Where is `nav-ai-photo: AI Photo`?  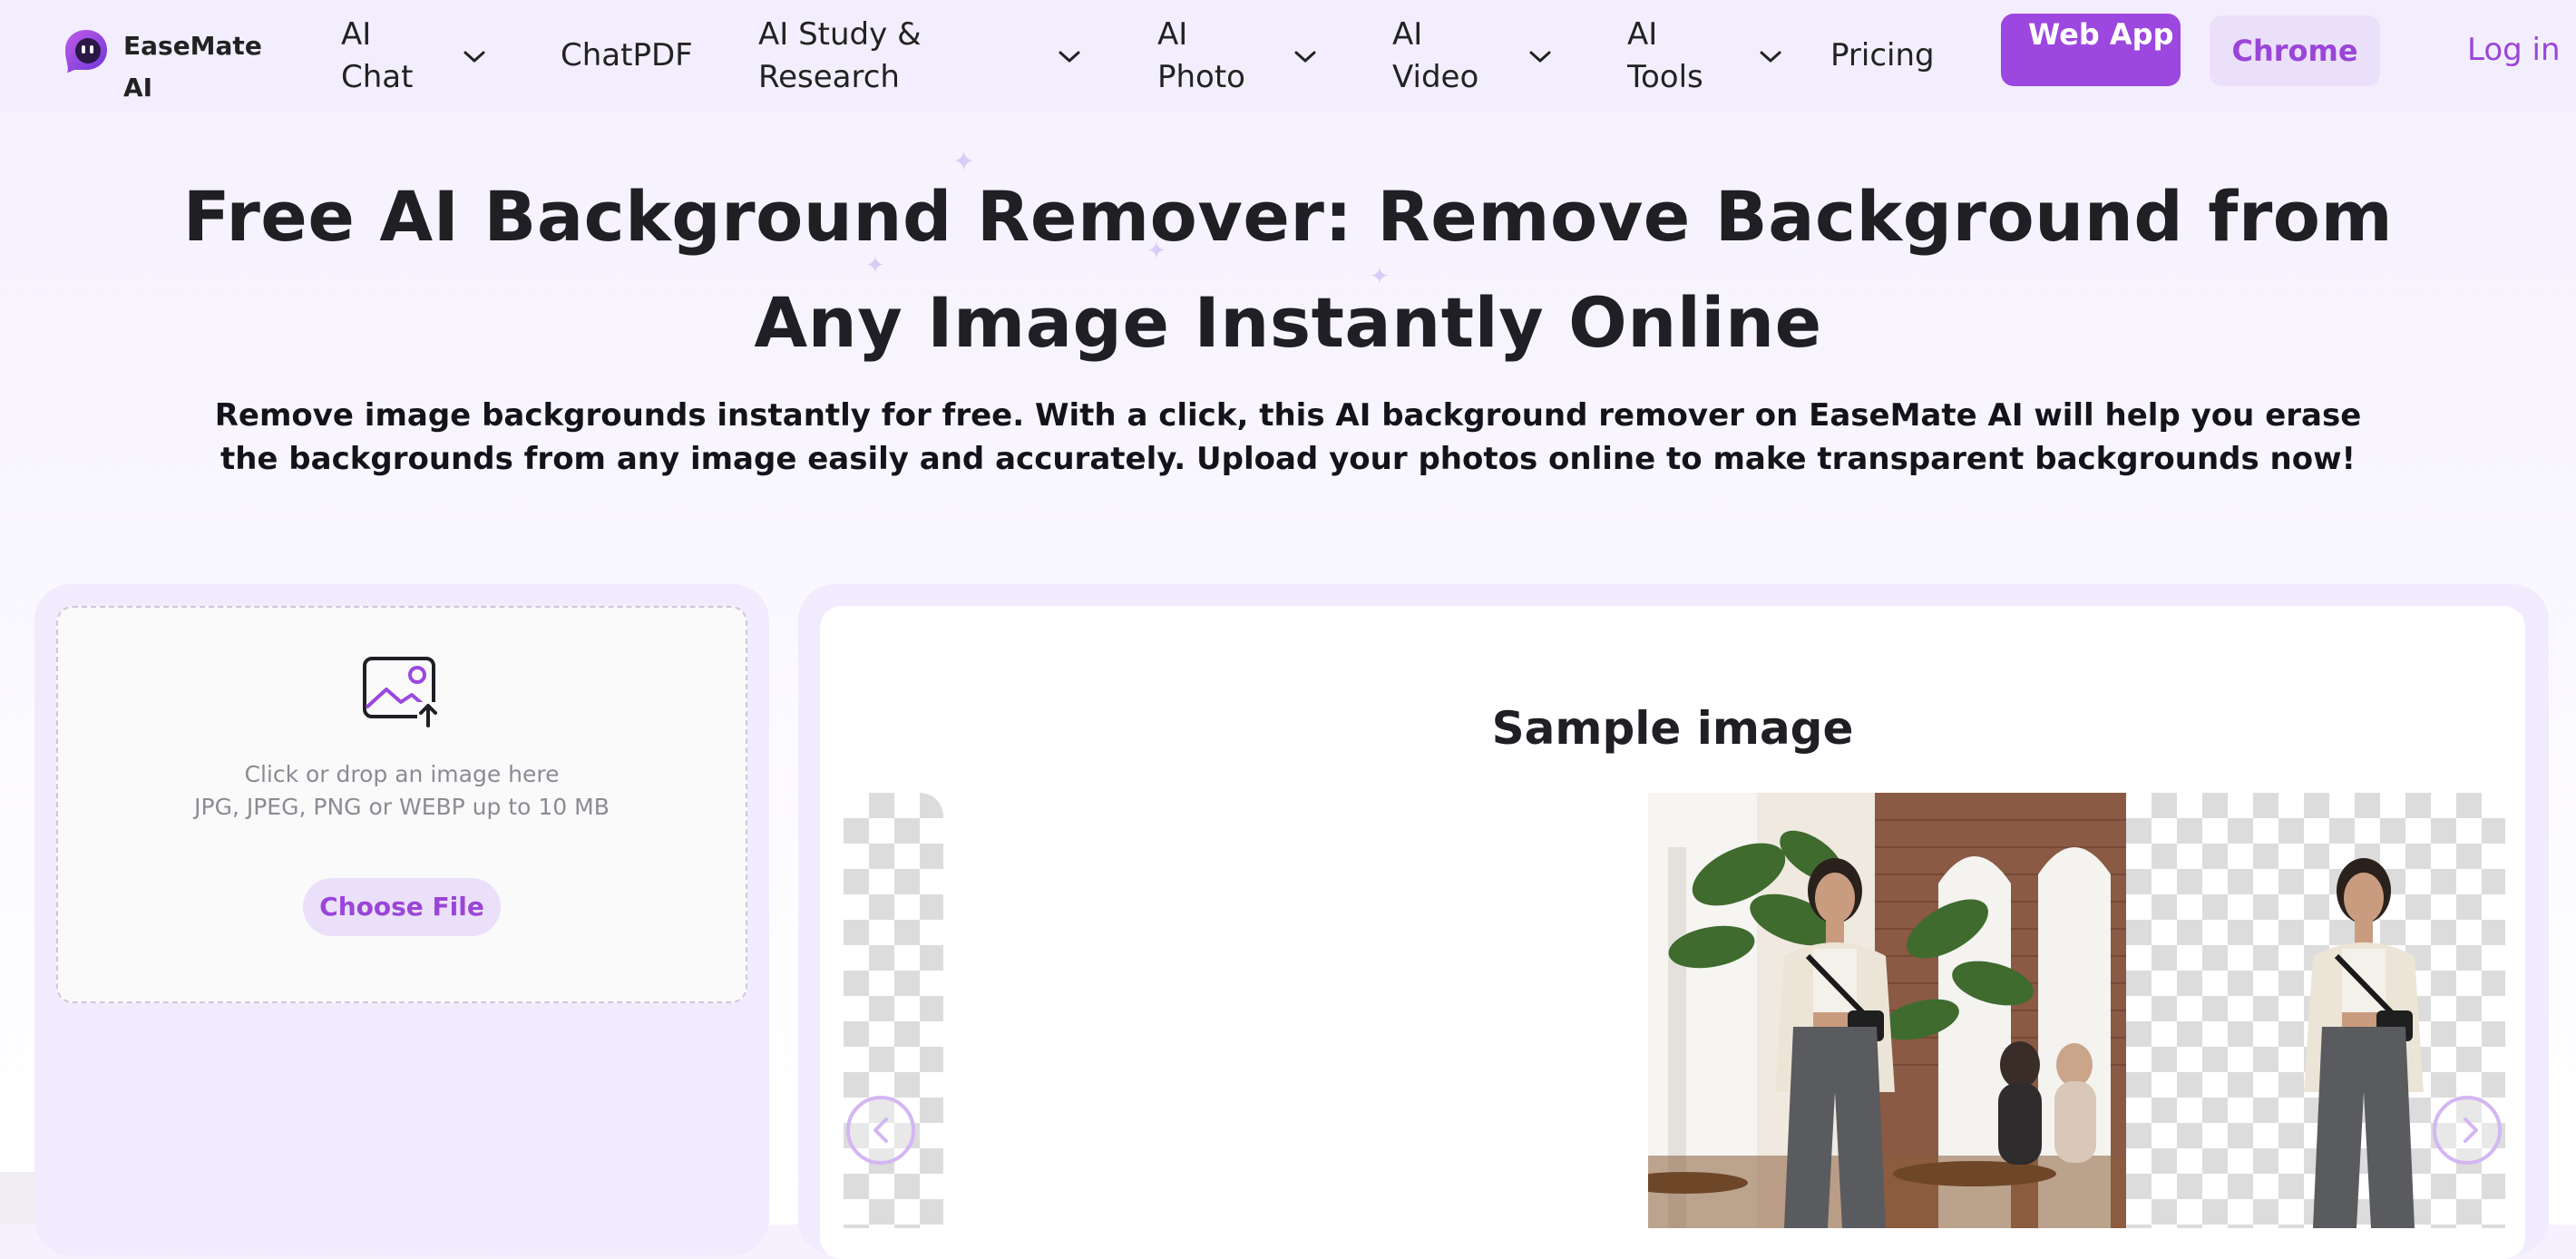 nav-ai-photo: AI Photo is located at coordinates (1236, 57).